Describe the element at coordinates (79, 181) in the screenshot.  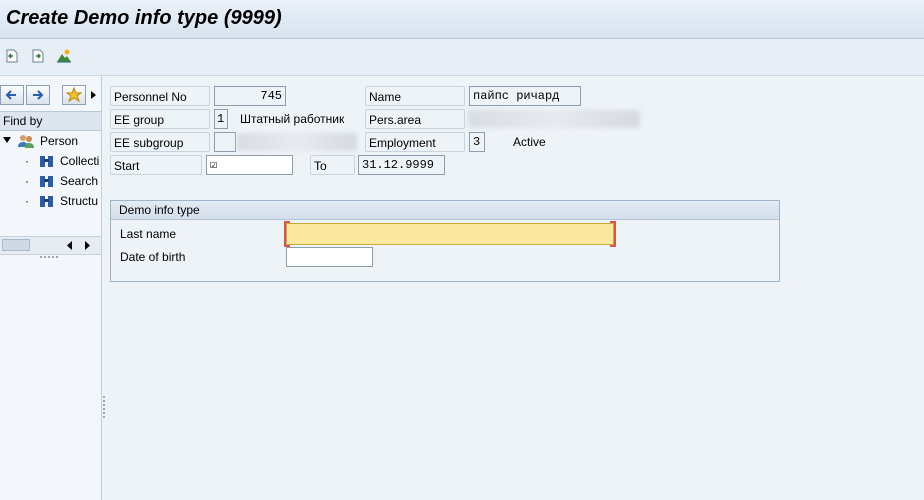
I see `tree-item-label: Search` at that location.